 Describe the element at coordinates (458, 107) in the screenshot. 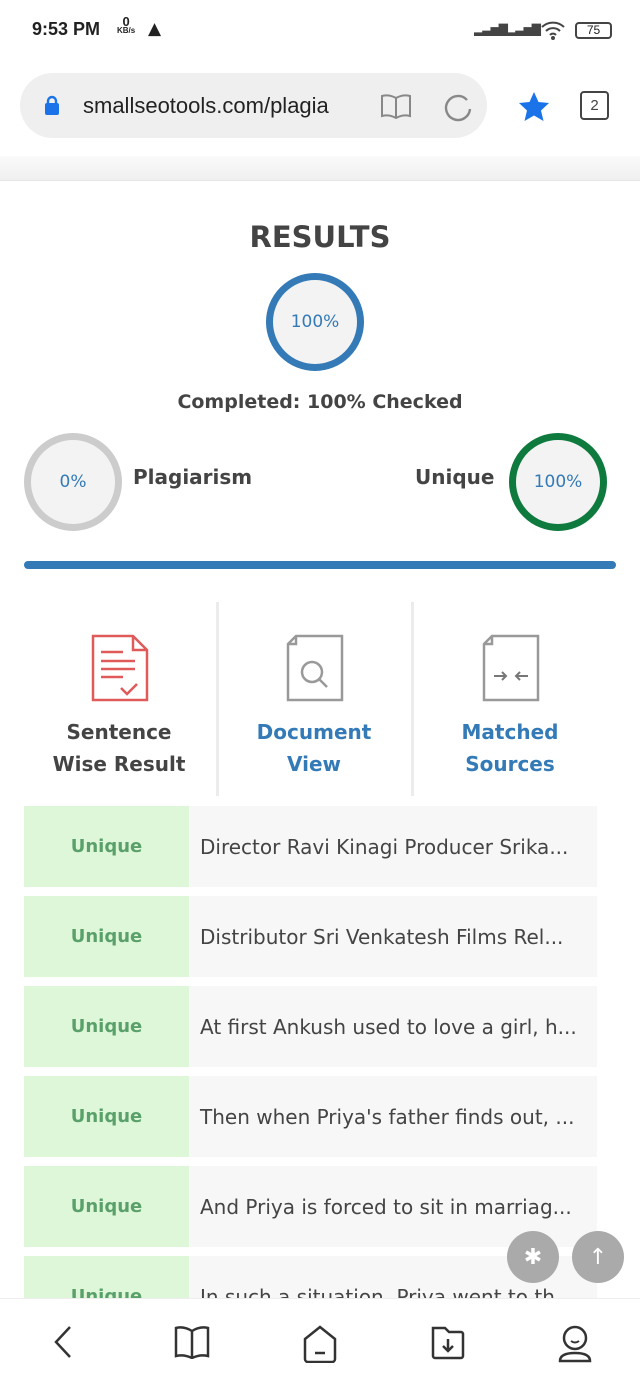

I see `reload-icon` at that location.